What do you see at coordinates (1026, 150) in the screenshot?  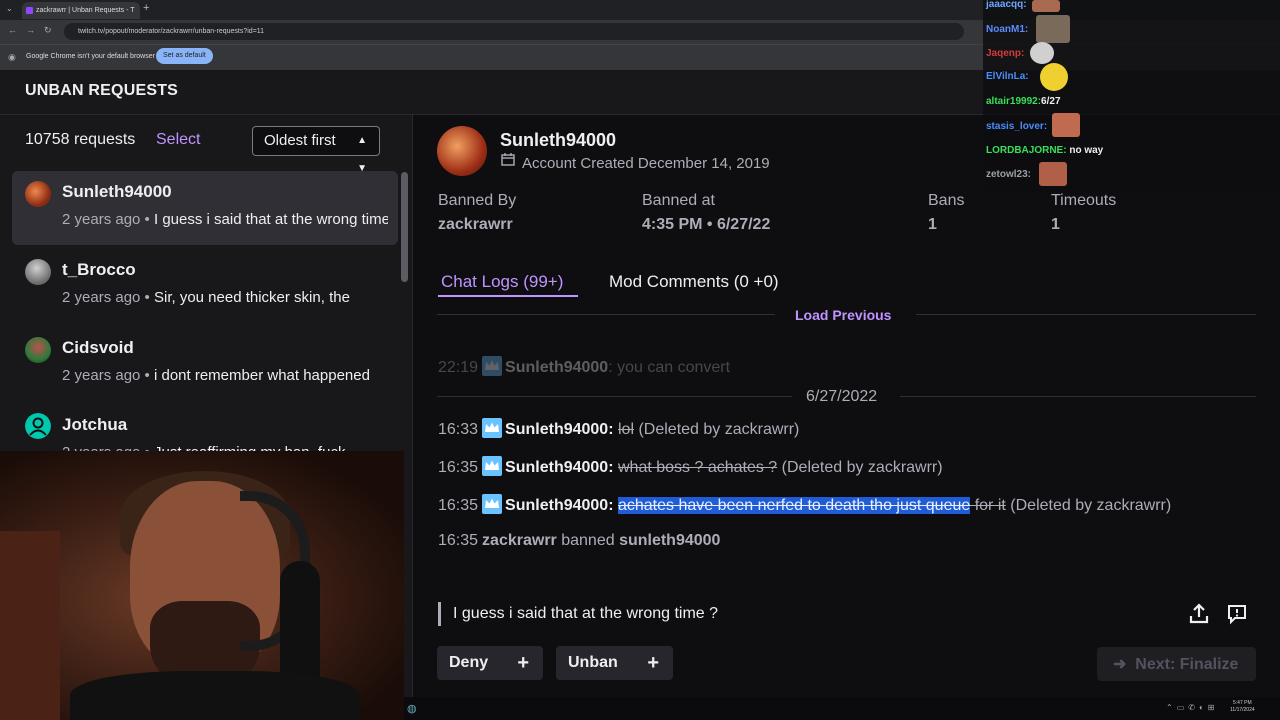 I see `chat-username: LORDBAJORNE:` at bounding box center [1026, 150].